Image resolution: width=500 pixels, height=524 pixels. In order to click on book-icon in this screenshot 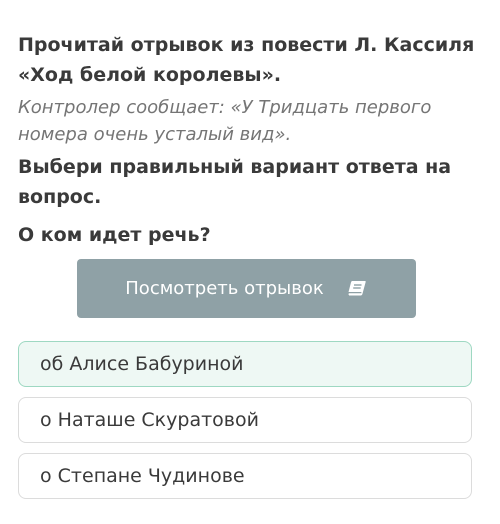, I will do `click(357, 289)`.